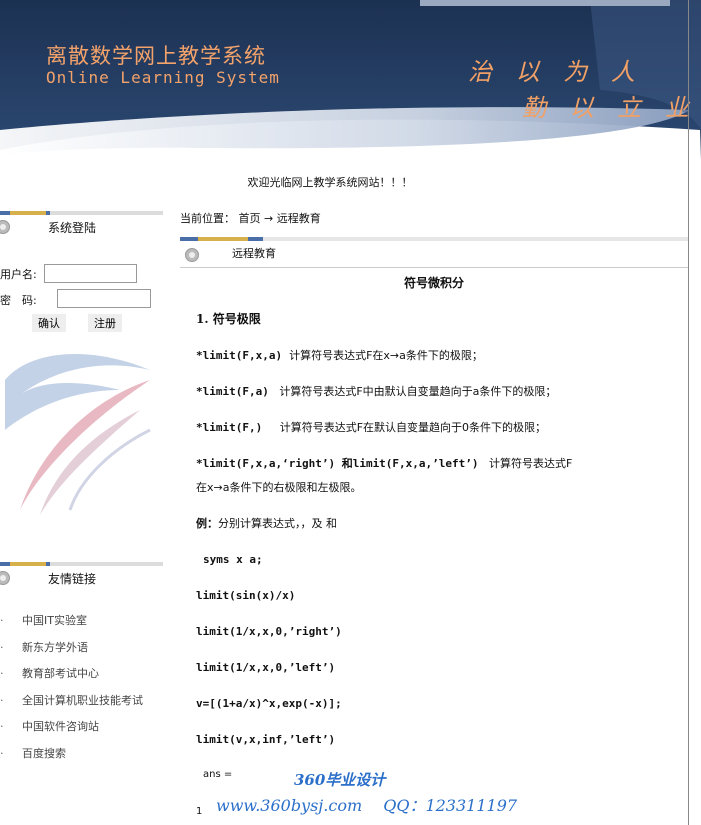 This screenshot has height=825, width=701. I want to click on site-title: 离散数学网上教学系统, so click(156, 56).